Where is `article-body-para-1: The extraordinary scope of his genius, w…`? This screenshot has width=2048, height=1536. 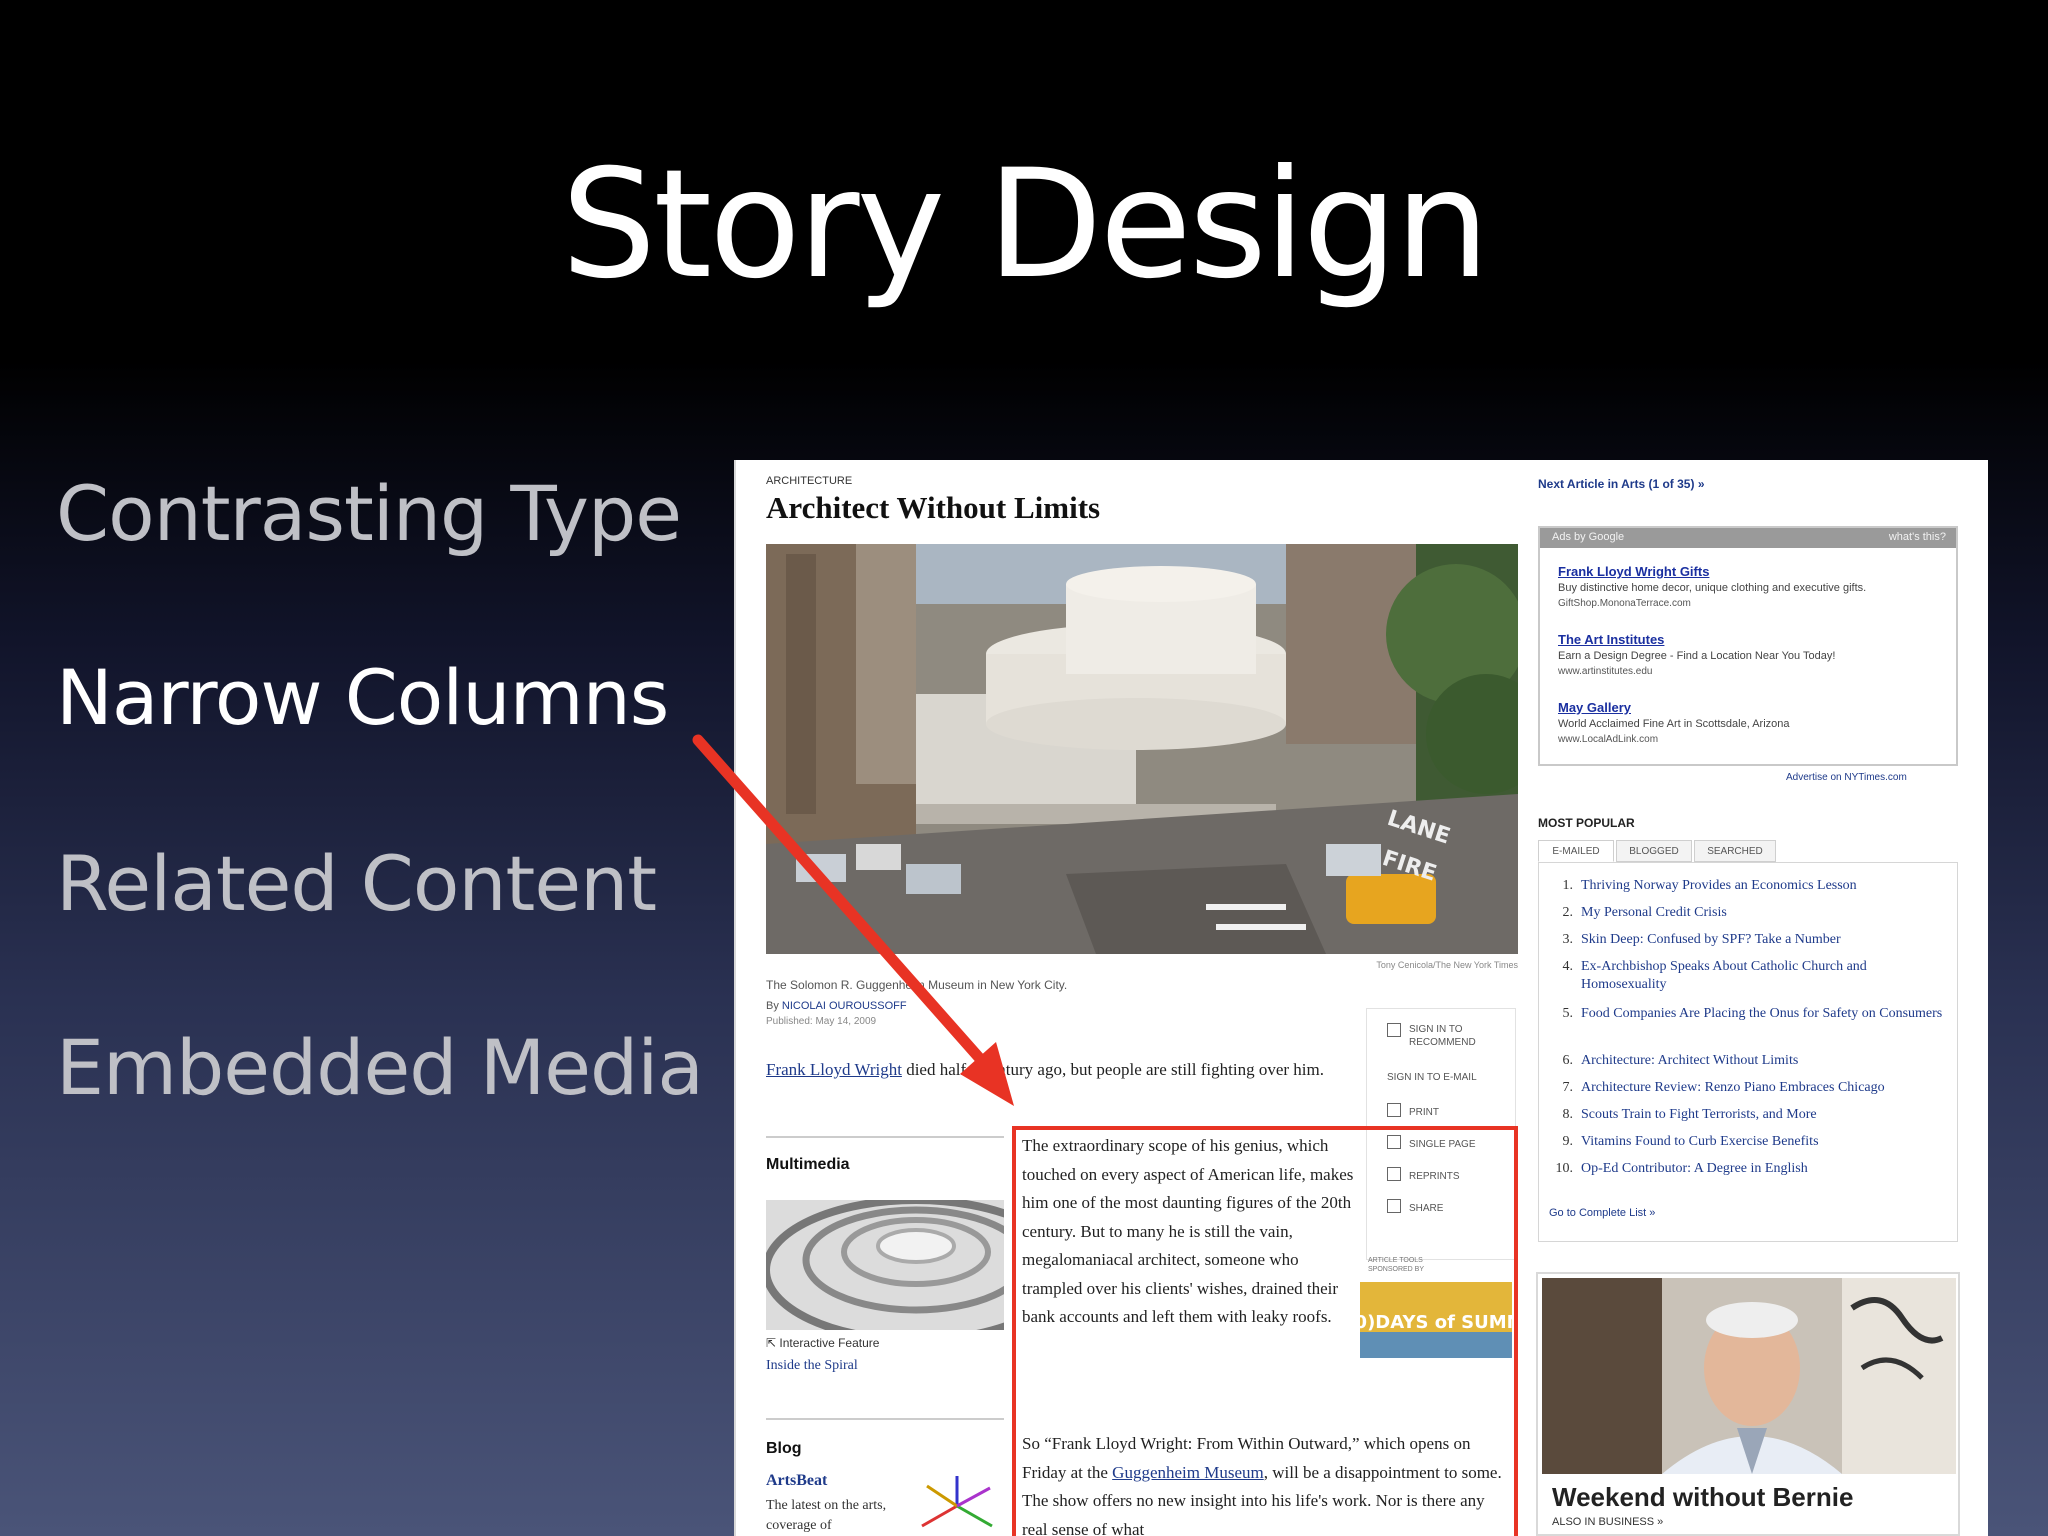 article-body-para-1: The extraordinary scope of his genius, w… is located at coordinates (1188, 1231).